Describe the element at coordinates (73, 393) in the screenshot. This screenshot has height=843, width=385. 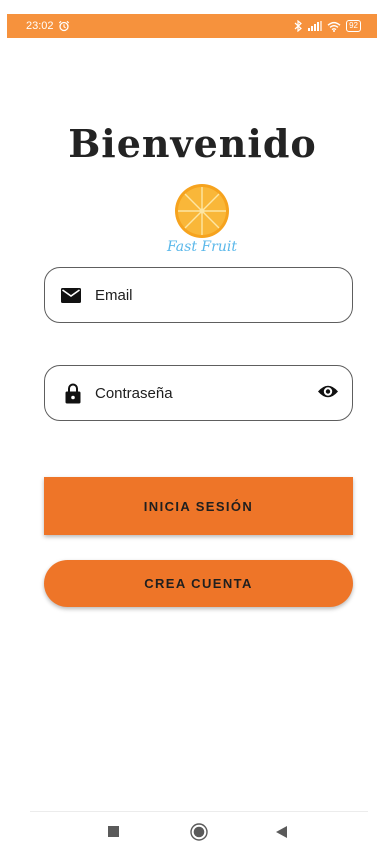
I see `lock-icon` at that location.